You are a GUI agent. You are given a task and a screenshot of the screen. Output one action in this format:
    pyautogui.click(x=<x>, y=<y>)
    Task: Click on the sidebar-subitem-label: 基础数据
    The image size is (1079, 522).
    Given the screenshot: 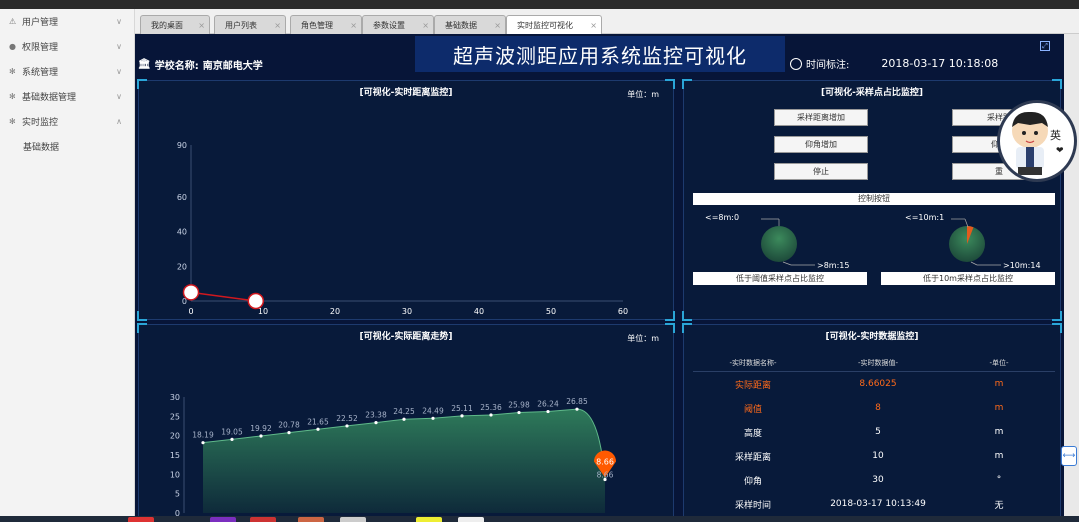 What is the action you would take?
    pyautogui.click(x=41, y=148)
    